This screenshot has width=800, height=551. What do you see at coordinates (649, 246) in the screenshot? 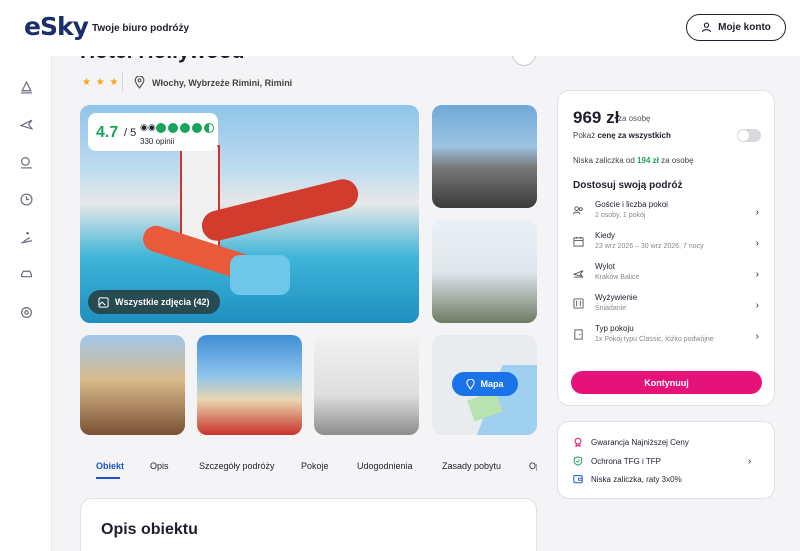
I see `option-value: 23 wrz 2026 – 30 wrz 2026, 7 nocy` at bounding box center [649, 246].